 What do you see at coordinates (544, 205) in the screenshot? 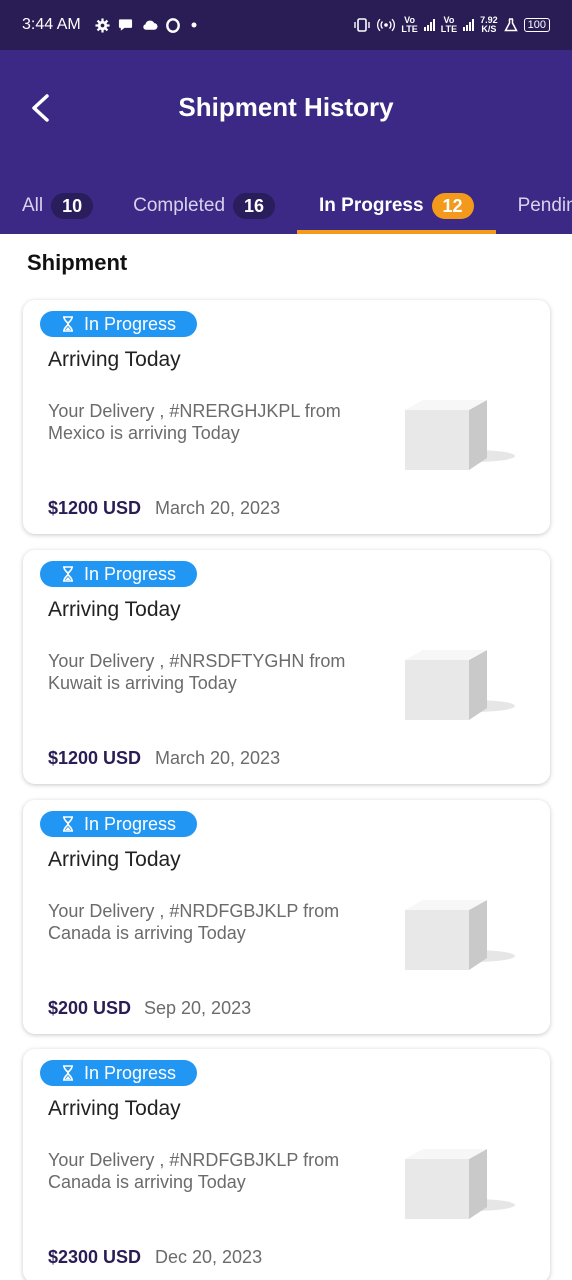
I see `tab-label: Pending` at bounding box center [544, 205].